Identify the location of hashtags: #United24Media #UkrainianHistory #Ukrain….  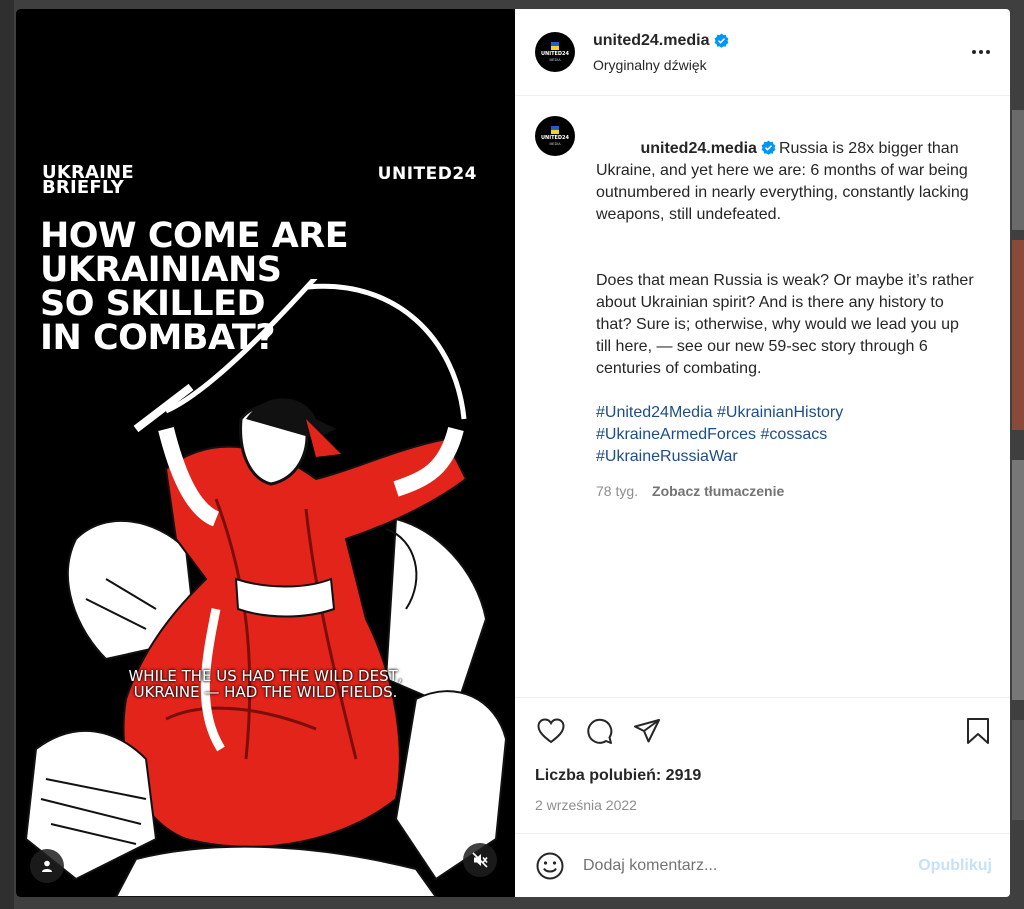
(786, 435).